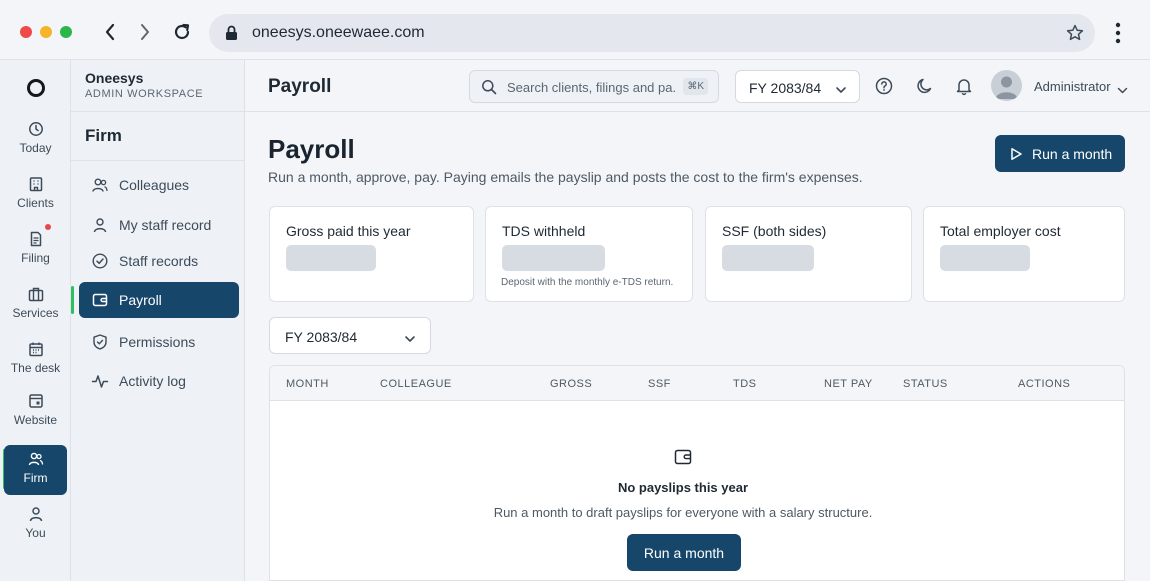  I want to click on stat-label: TDS withheld, so click(544, 231).